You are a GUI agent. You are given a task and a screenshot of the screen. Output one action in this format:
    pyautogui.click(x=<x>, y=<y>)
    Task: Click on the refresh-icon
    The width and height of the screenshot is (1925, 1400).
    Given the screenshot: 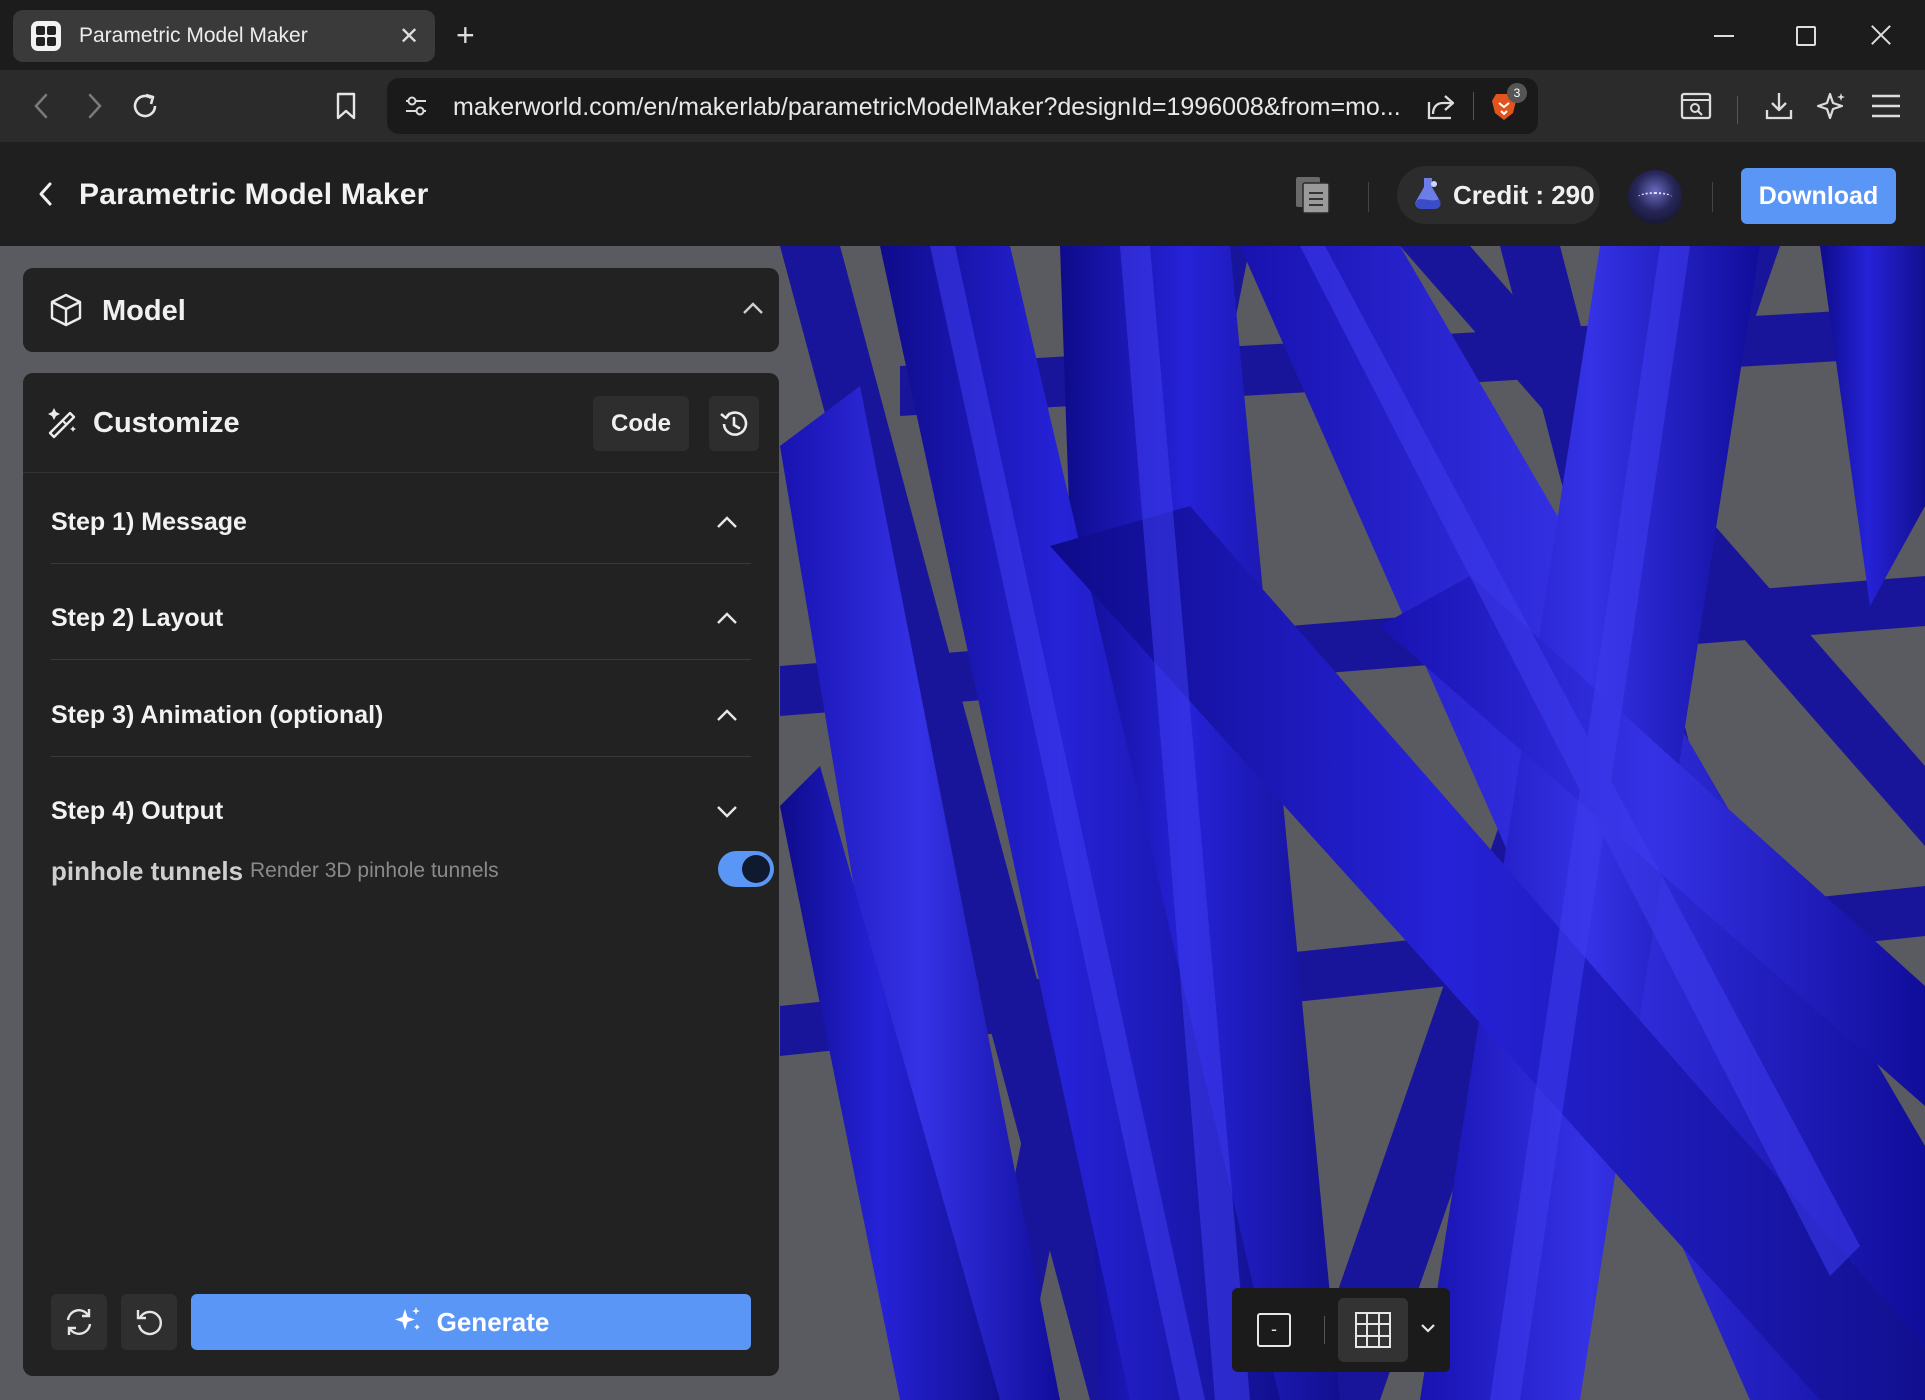 What is the action you would take?
    pyautogui.click(x=79, y=1322)
    